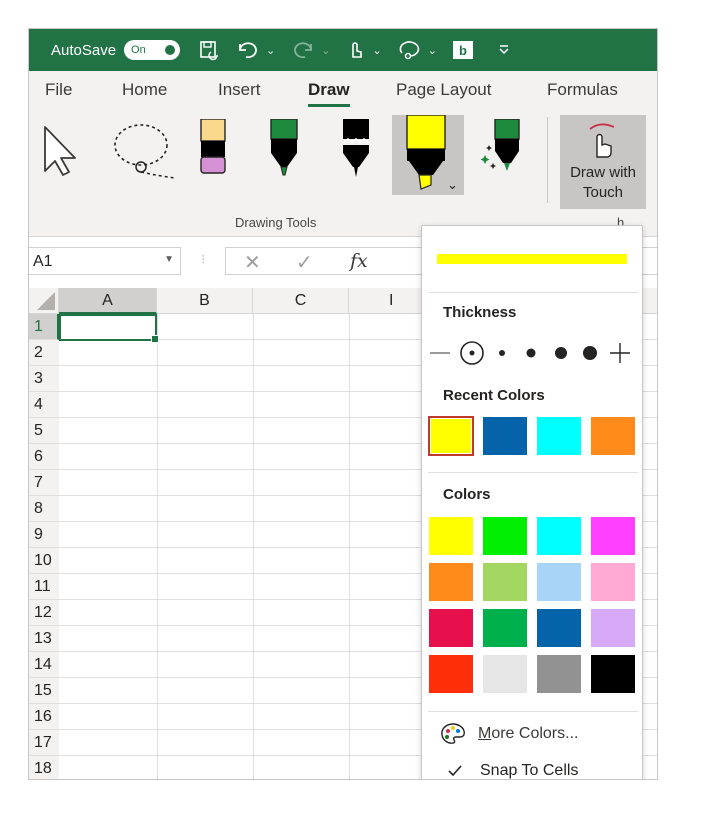 This screenshot has height=818, width=705. What do you see at coordinates (58, 90) in the screenshot?
I see `tab-file: File` at bounding box center [58, 90].